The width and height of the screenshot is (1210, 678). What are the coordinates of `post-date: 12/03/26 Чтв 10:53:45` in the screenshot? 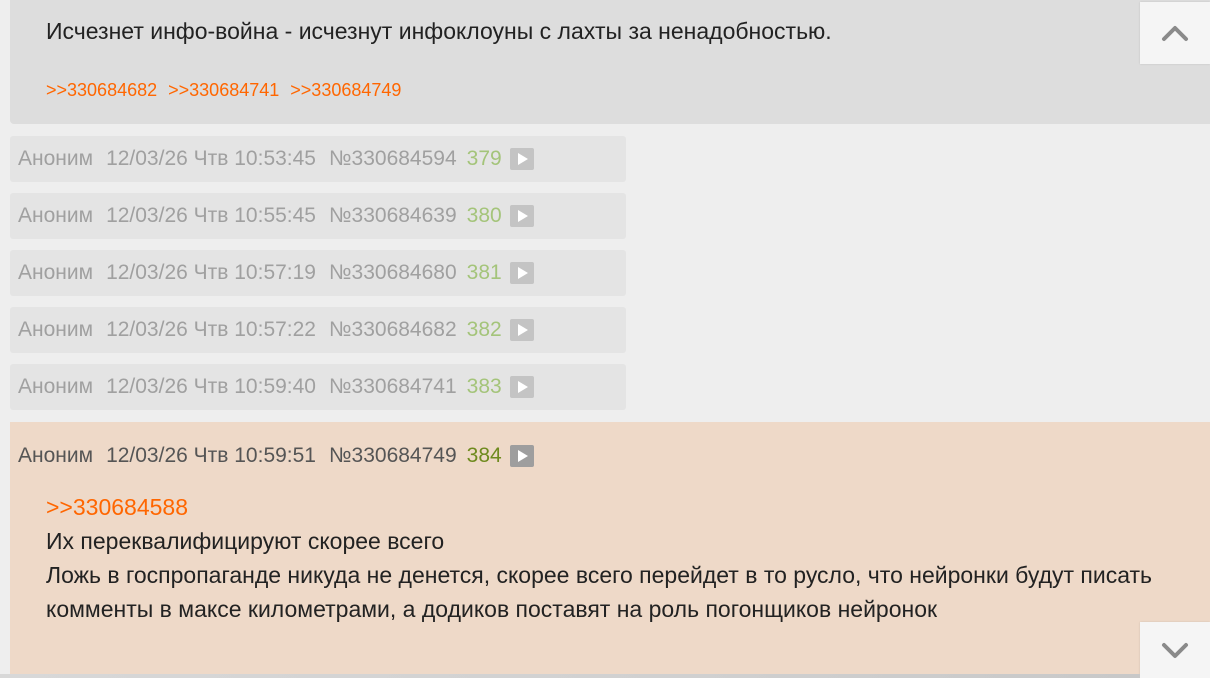 It's located at (211, 158).